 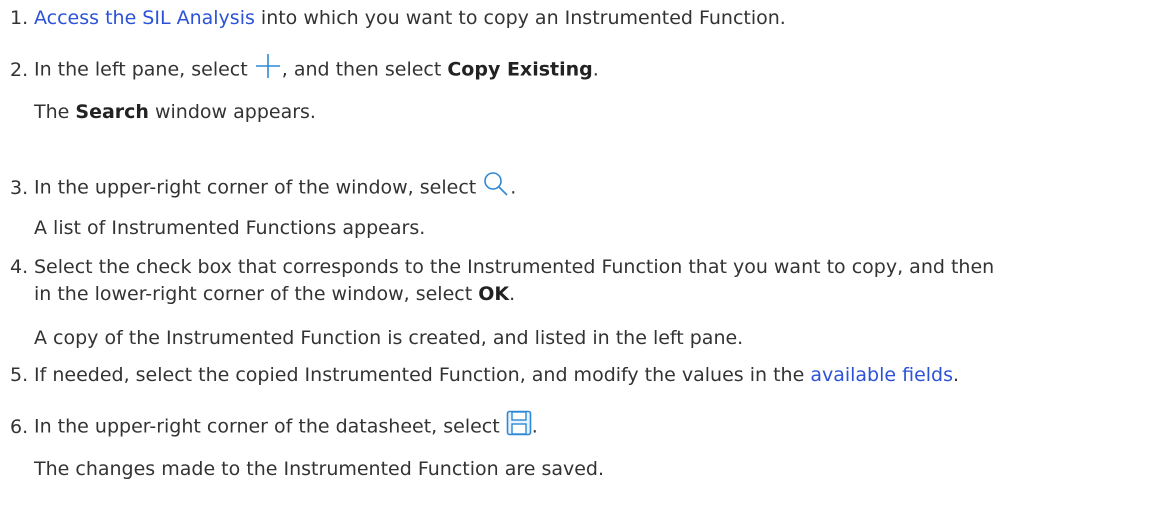 What do you see at coordinates (19, 375) in the screenshot?
I see `step-number: 5.` at bounding box center [19, 375].